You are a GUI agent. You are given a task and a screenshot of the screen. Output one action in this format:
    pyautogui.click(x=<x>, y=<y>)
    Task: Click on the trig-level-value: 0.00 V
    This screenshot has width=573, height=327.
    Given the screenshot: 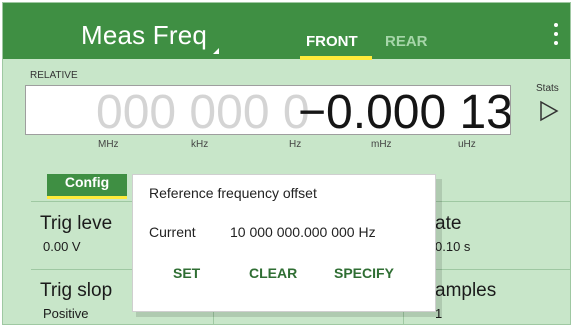 What is the action you would take?
    pyautogui.click(x=62, y=246)
    